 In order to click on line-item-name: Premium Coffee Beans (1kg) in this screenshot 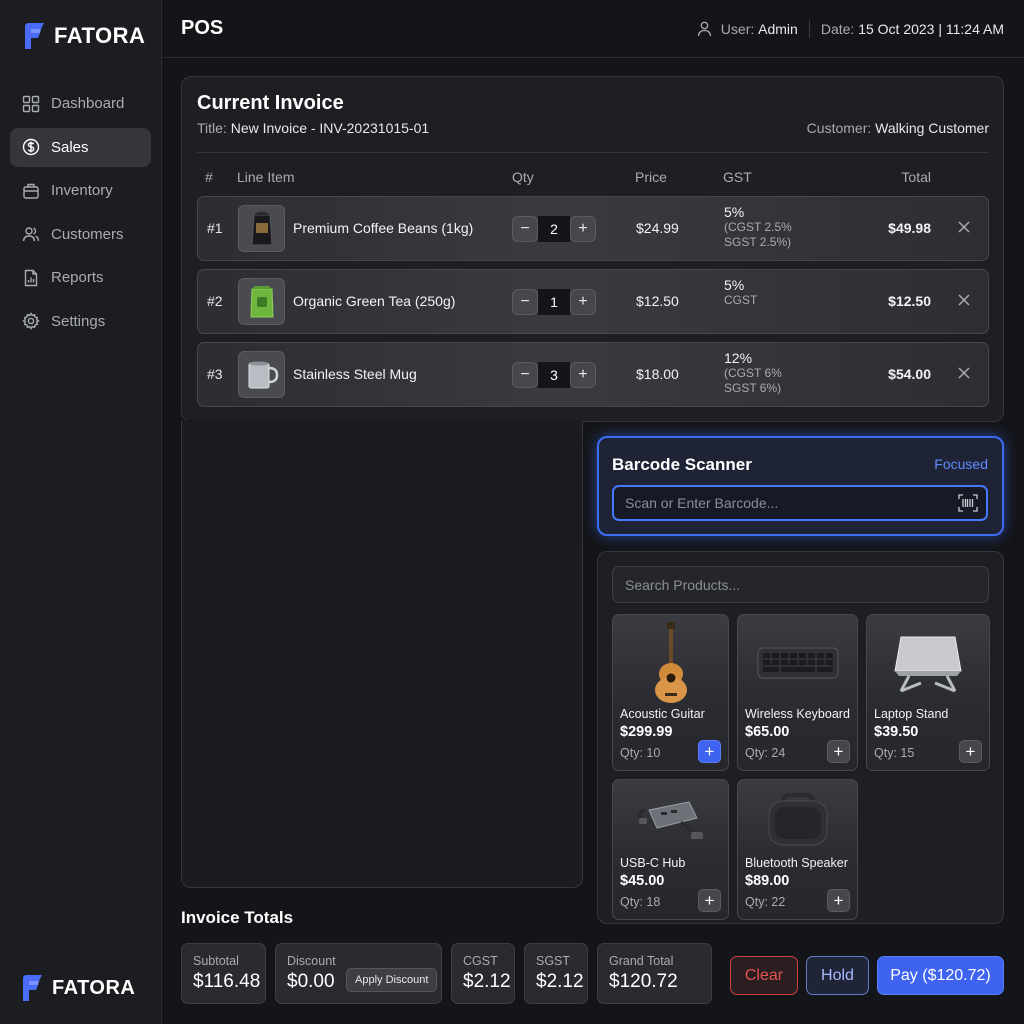, I will do `click(383, 228)`.